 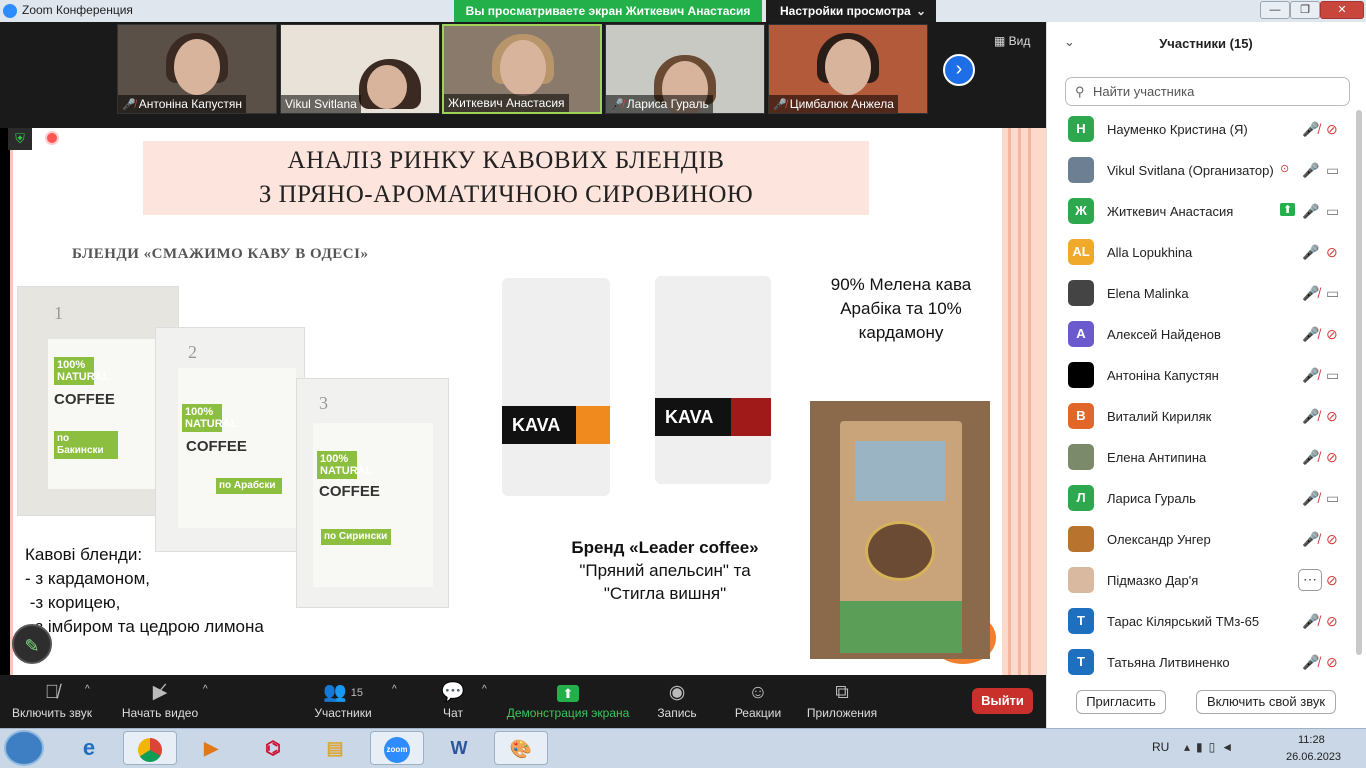 I want to click on tray-icons: ▴▮▯◄, so click(x=1211, y=747).